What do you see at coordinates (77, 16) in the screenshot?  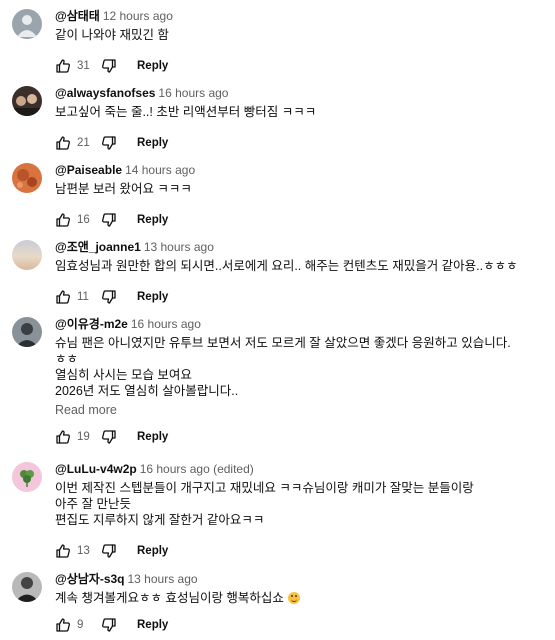 I see `comment-author: @삼태태` at bounding box center [77, 16].